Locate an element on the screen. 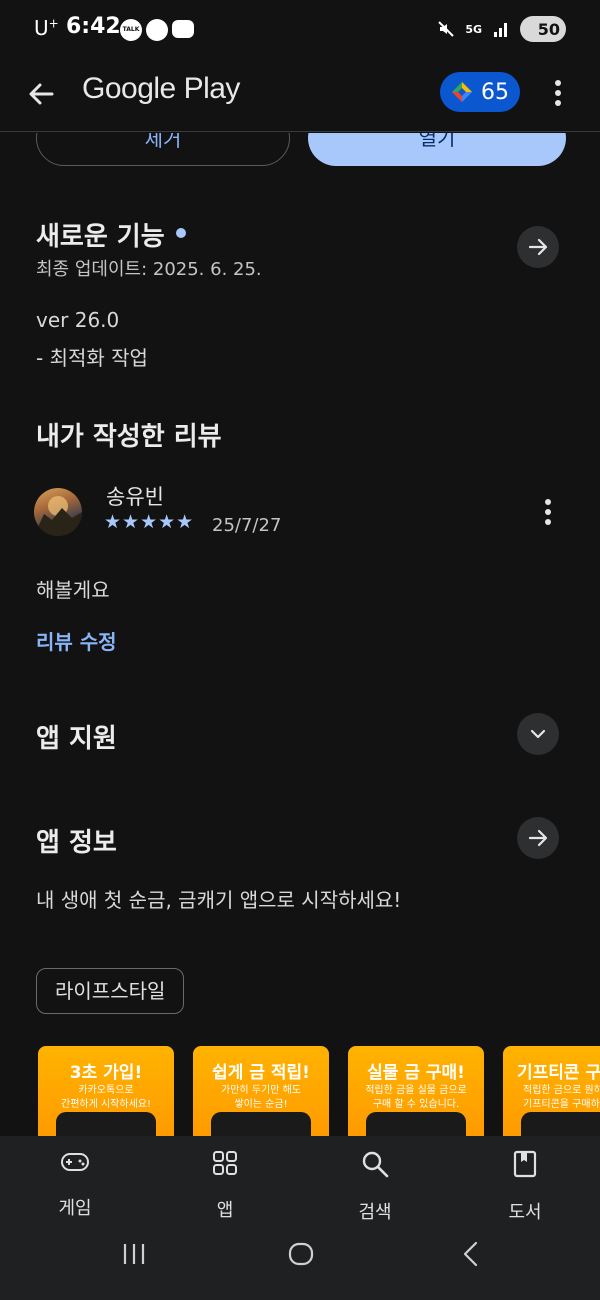 The image size is (600, 1300). book-icon is located at coordinates (525, 1164).